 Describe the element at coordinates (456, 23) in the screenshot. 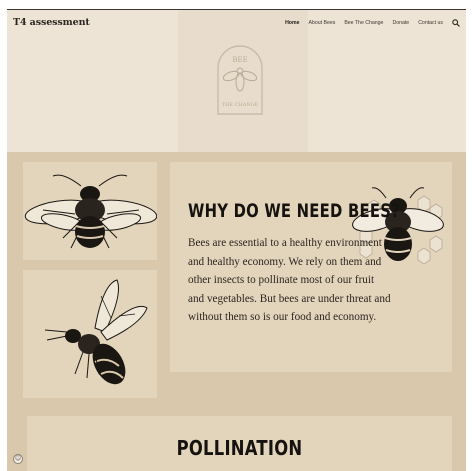

I see `search-icon` at that location.